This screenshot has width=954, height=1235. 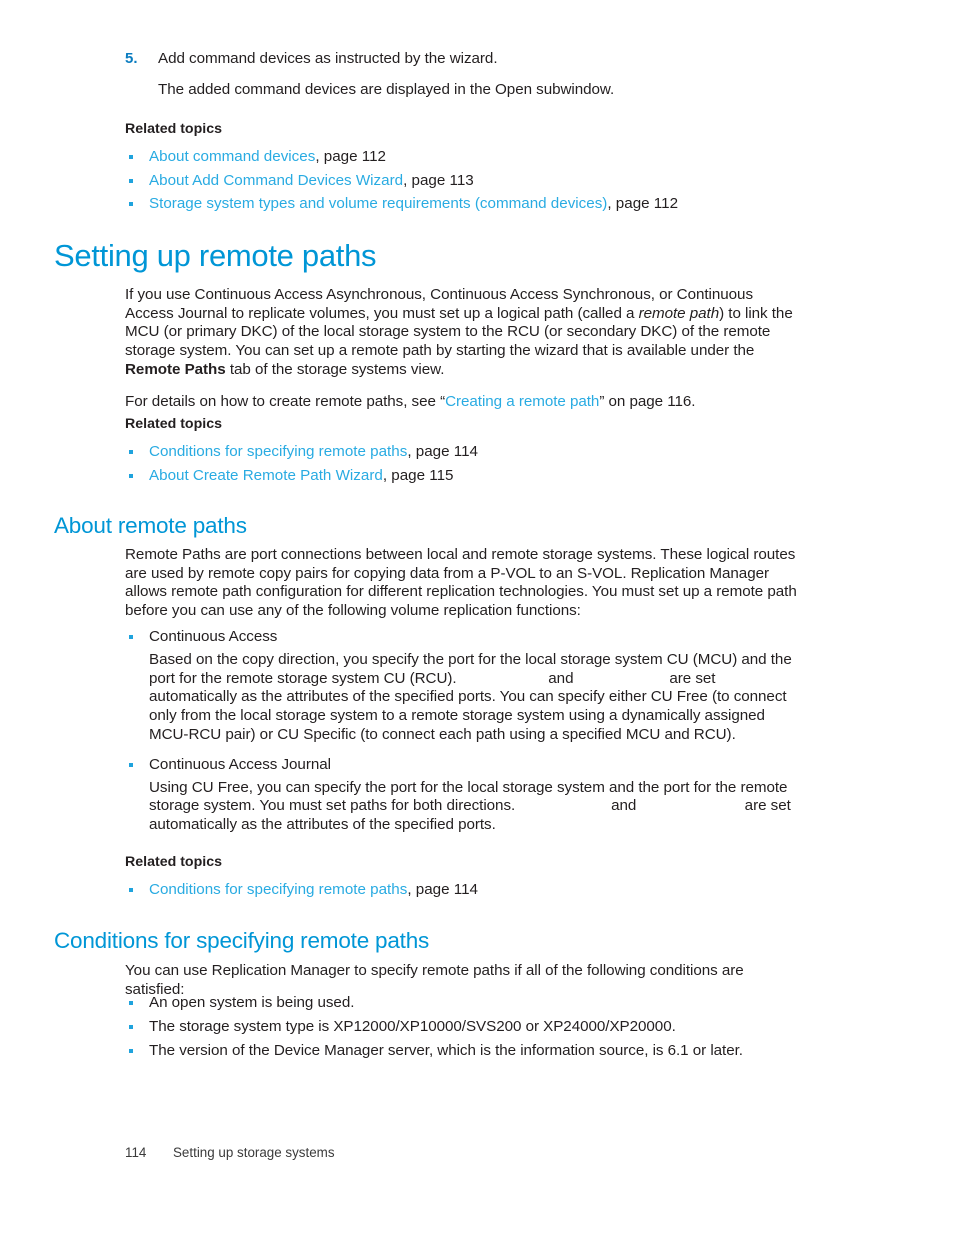 What do you see at coordinates (254, 1152) in the screenshot?
I see `footer-chapter-title: Setting up storage systems` at bounding box center [254, 1152].